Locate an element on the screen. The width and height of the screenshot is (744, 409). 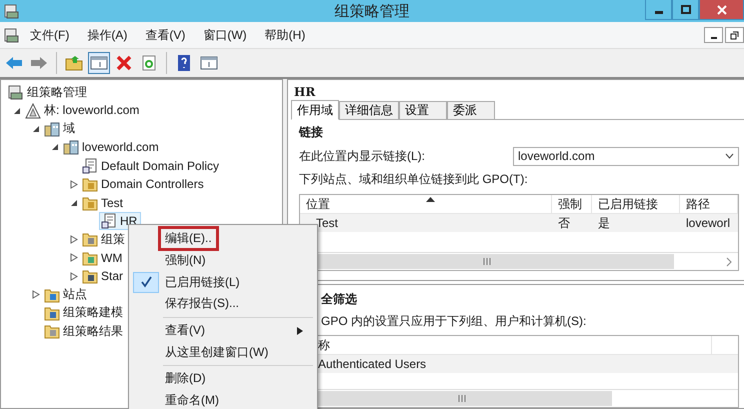
refresh-icon is located at coordinates (149, 63).